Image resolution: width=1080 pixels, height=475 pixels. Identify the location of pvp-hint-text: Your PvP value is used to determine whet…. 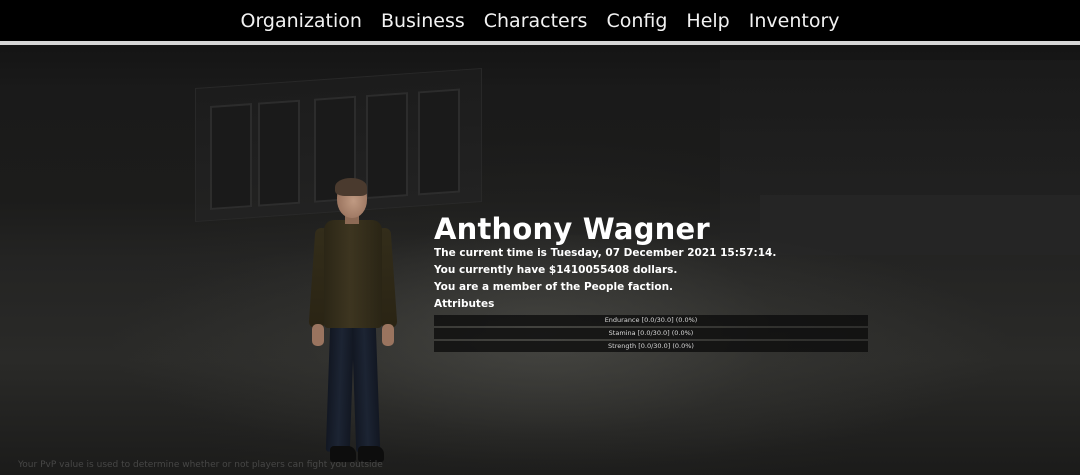
(200, 465).